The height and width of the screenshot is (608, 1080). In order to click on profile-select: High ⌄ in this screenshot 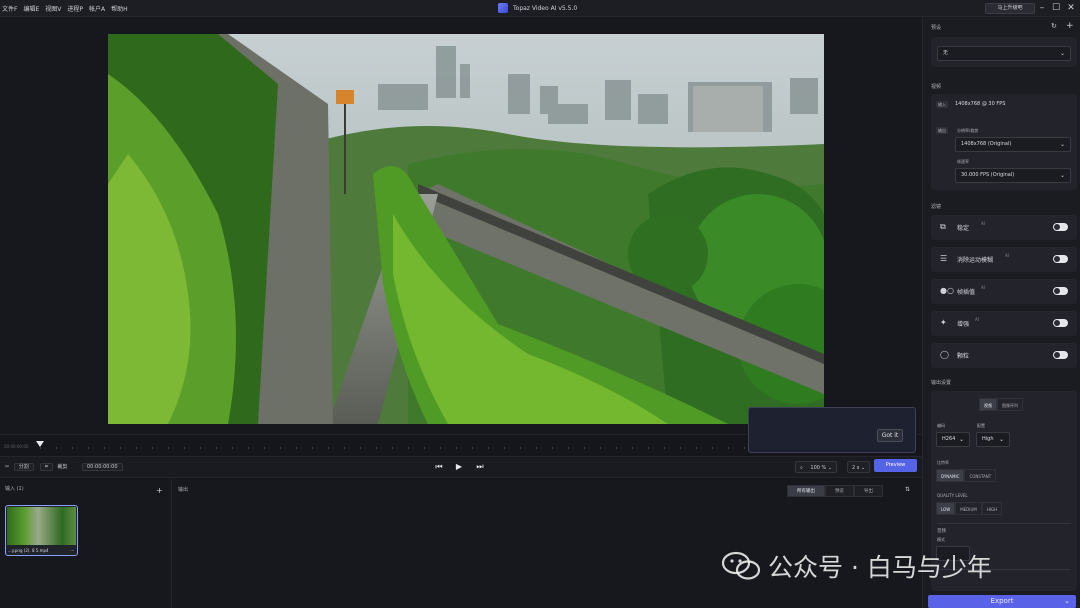, I will do `click(993, 439)`.